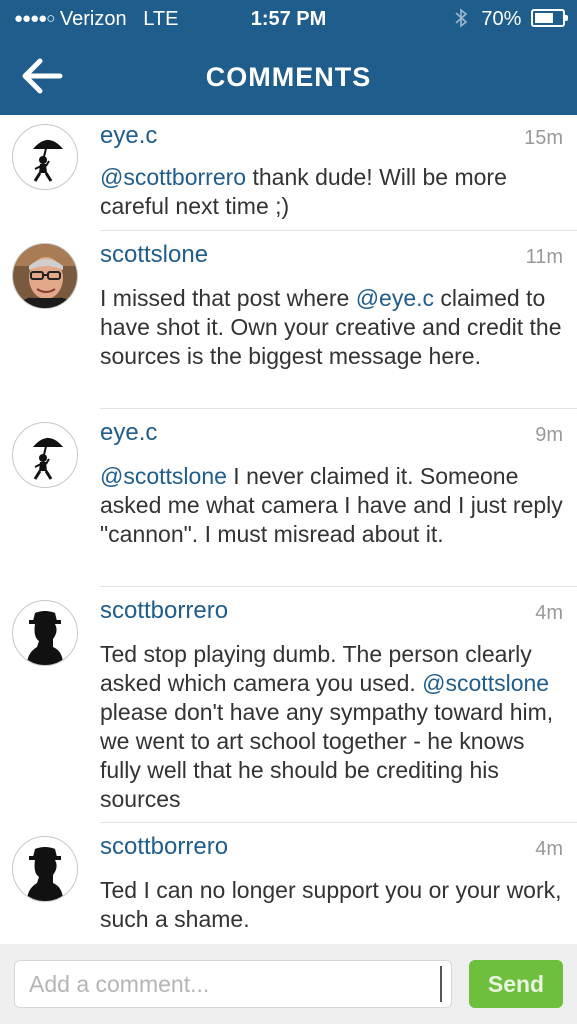 Image resolution: width=577 pixels, height=1024 pixels. Describe the element at coordinates (173, 177) in the screenshot. I see `comment-text-part: @scottborrero` at that location.